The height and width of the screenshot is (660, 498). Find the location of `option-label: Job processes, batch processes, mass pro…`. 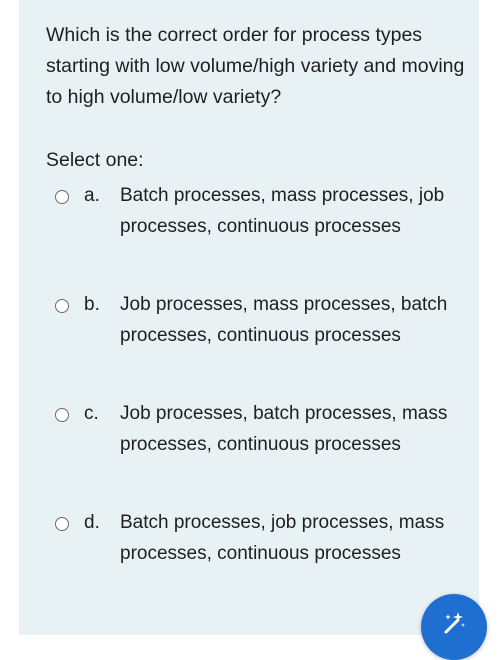

option-label: Job processes, batch processes, mass pro… is located at coordinates (284, 429).